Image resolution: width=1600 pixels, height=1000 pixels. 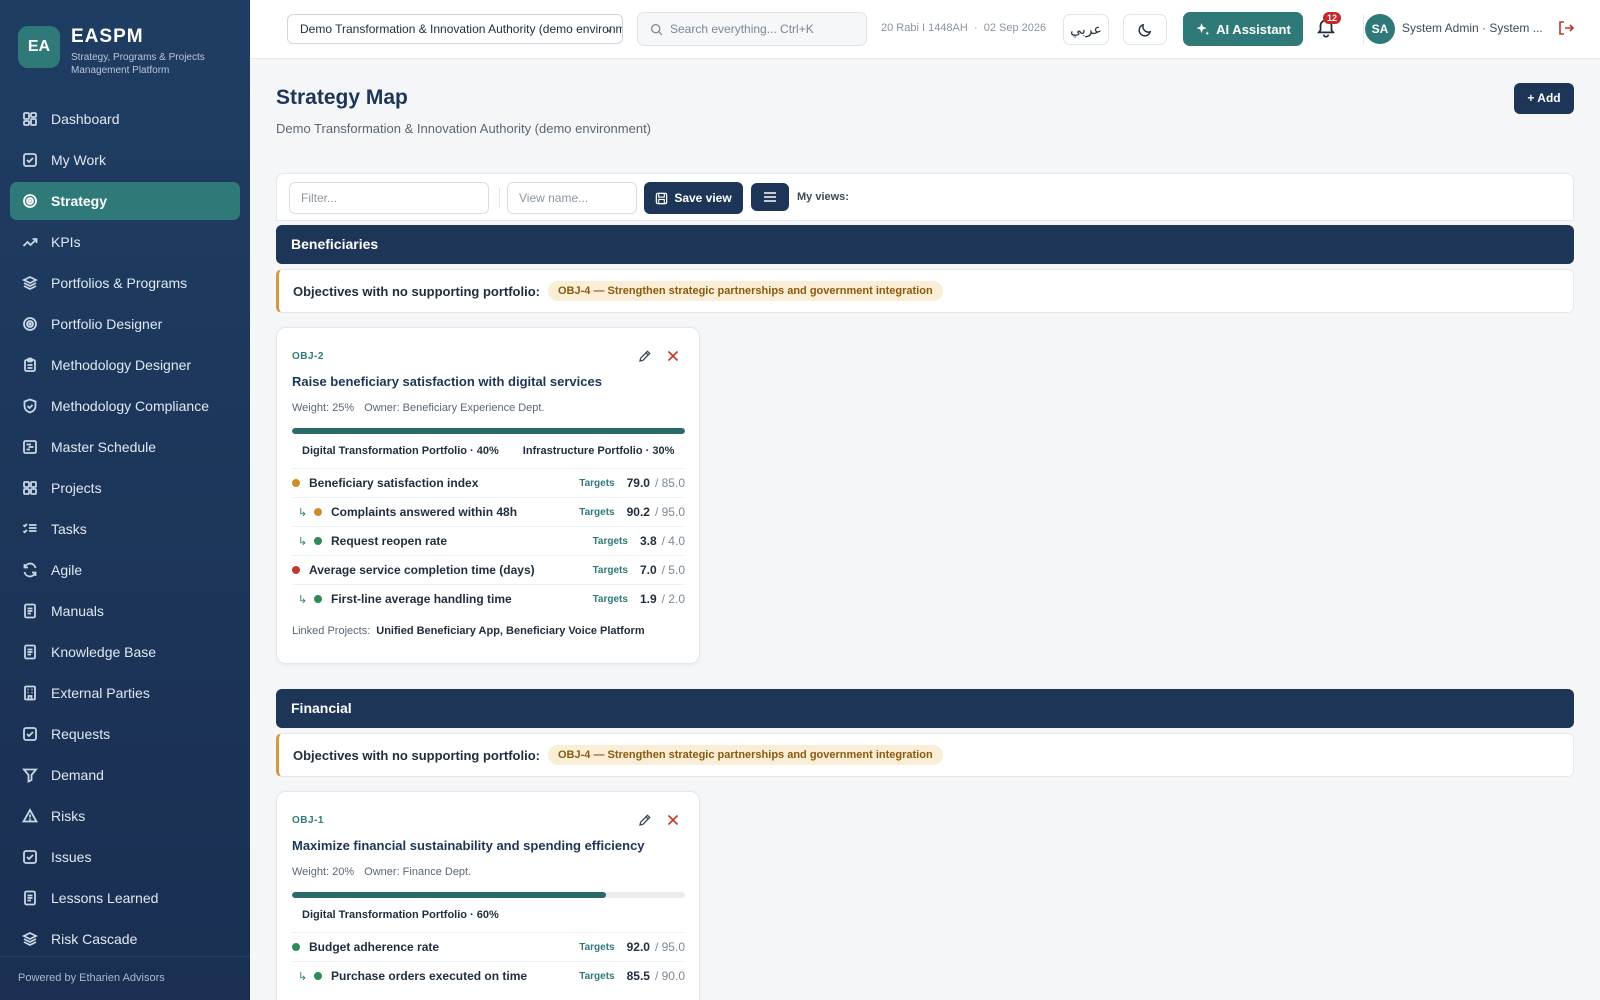 I want to click on portfolio-tag: Digital Transformation Portfolio · 60%, so click(x=400, y=915).